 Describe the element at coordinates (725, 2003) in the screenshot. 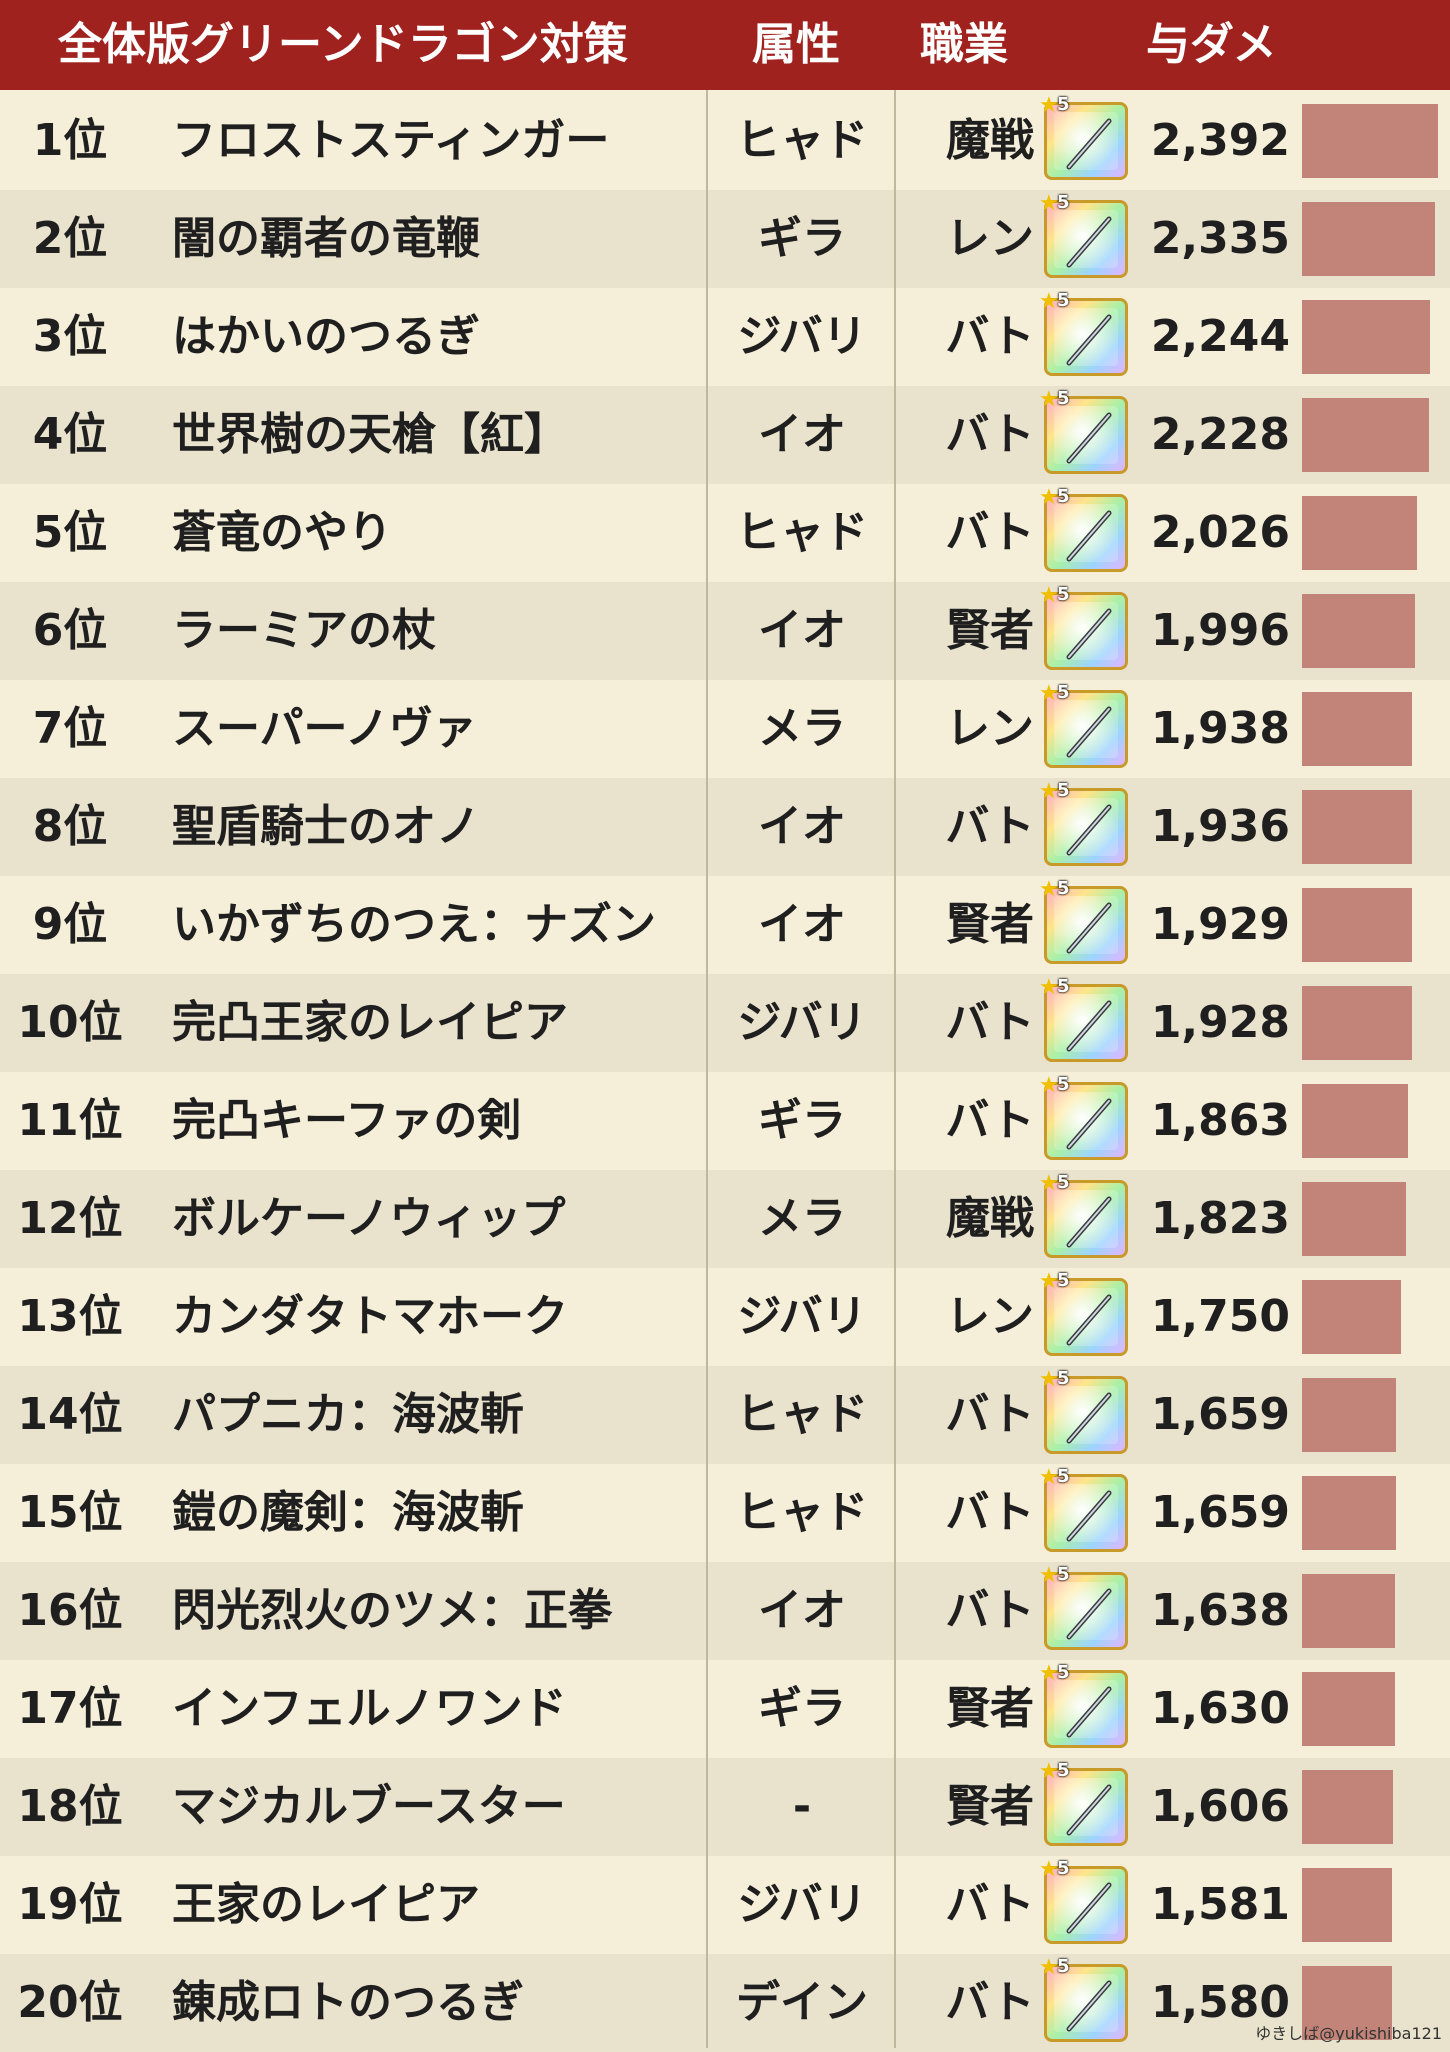

I see `table-row: 20位 錬成ロトのつるぎ デイン バト ★ 5 1,580` at that location.